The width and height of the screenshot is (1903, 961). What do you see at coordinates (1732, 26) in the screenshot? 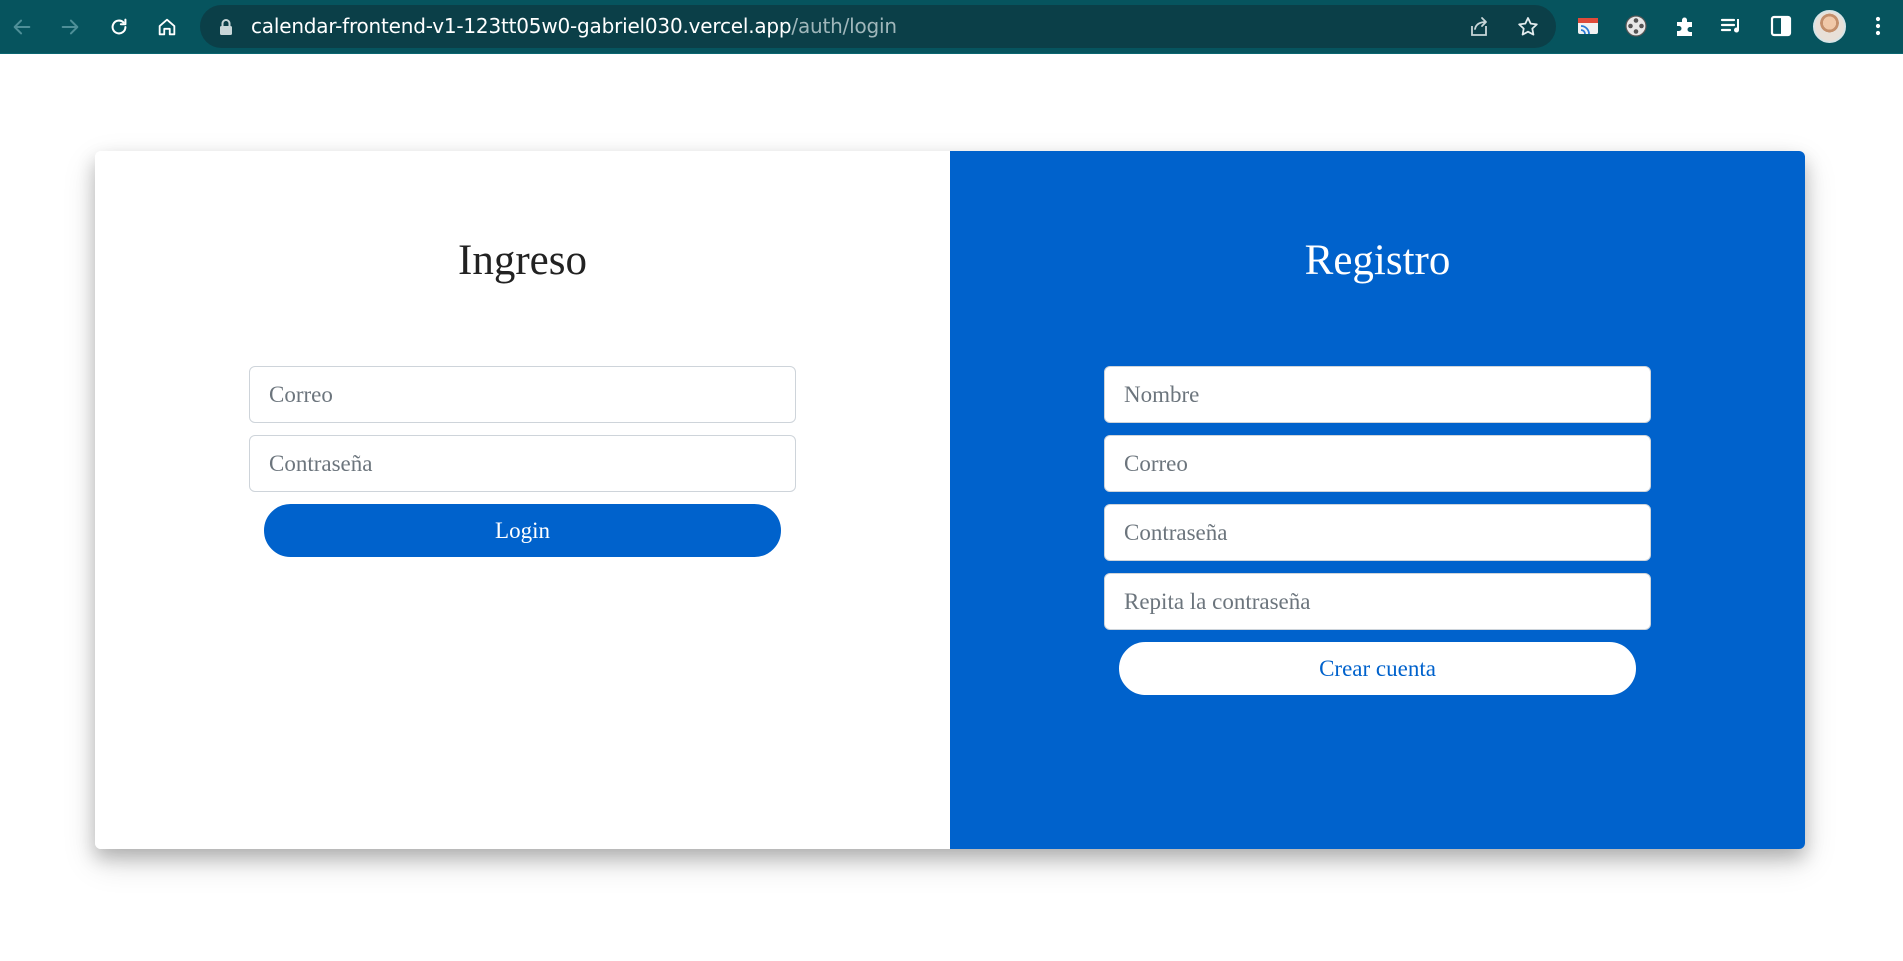
I see `playlist-icon` at bounding box center [1732, 26].